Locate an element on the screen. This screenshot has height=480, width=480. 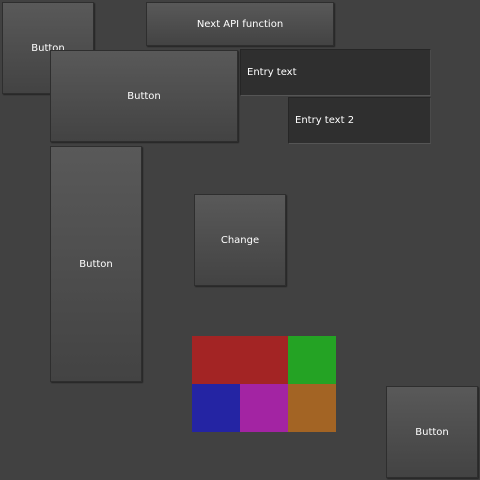
change-button: Change is located at coordinates (240, 240).